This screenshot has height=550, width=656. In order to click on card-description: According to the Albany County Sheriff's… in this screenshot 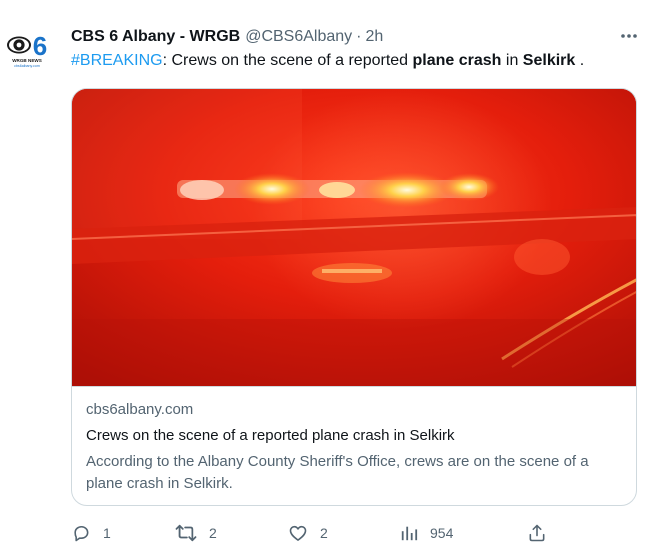, I will do `click(337, 472)`.